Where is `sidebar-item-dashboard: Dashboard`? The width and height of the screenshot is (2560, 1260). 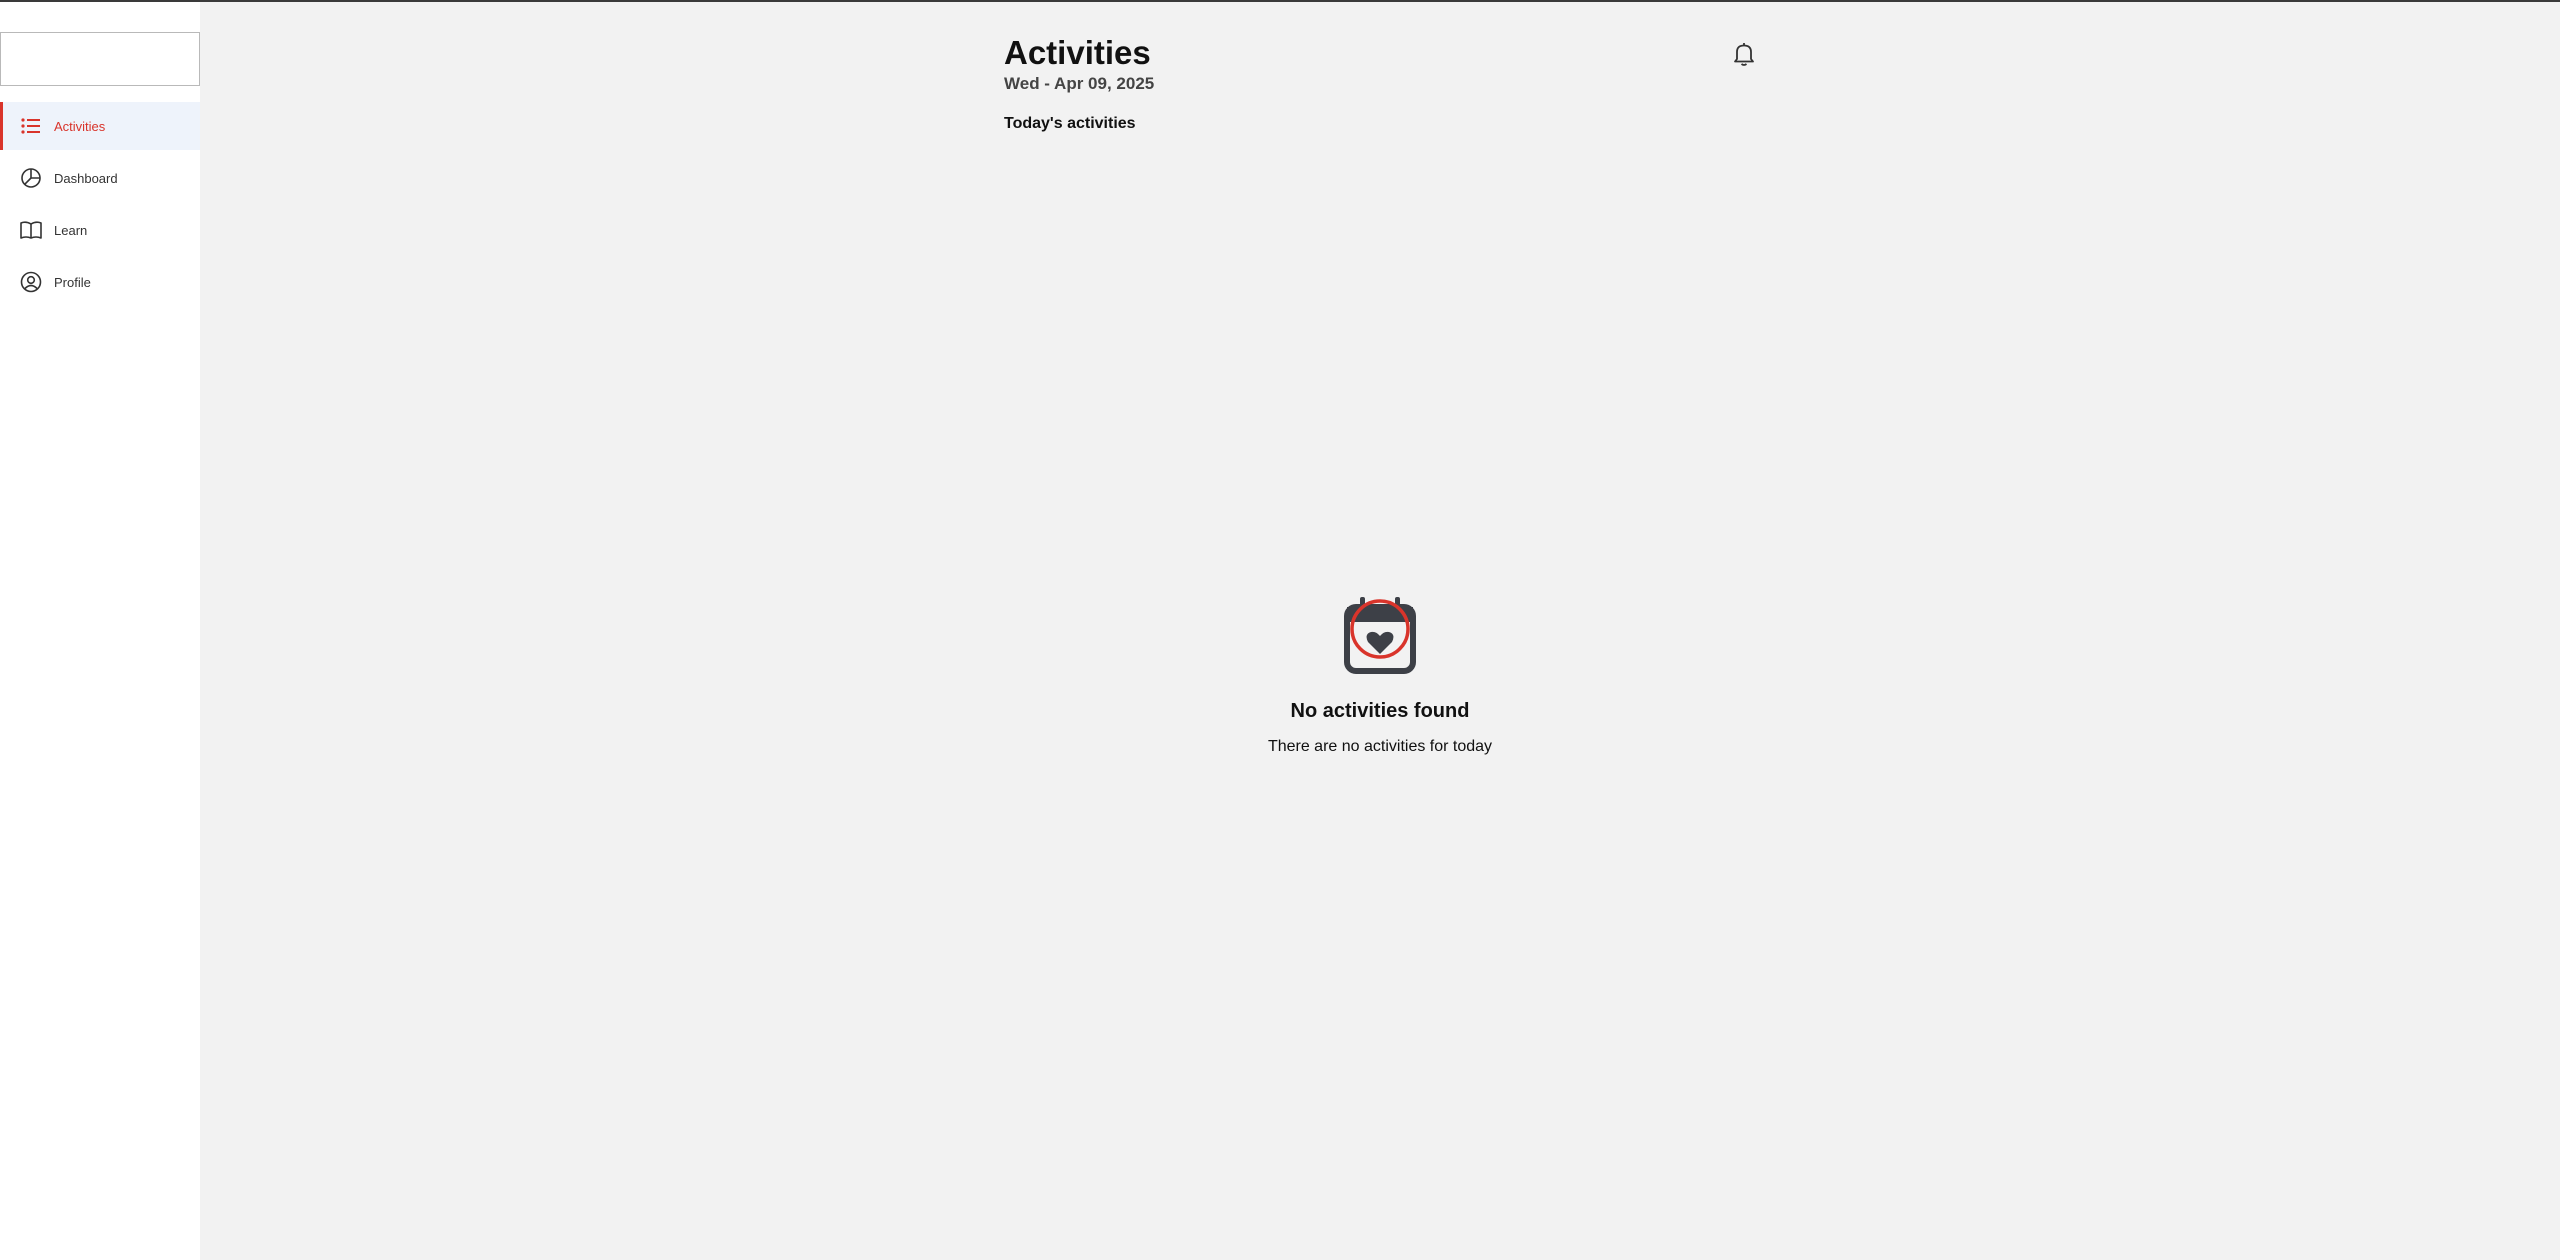
sidebar-item-dashboard: Dashboard is located at coordinates (100, 178).